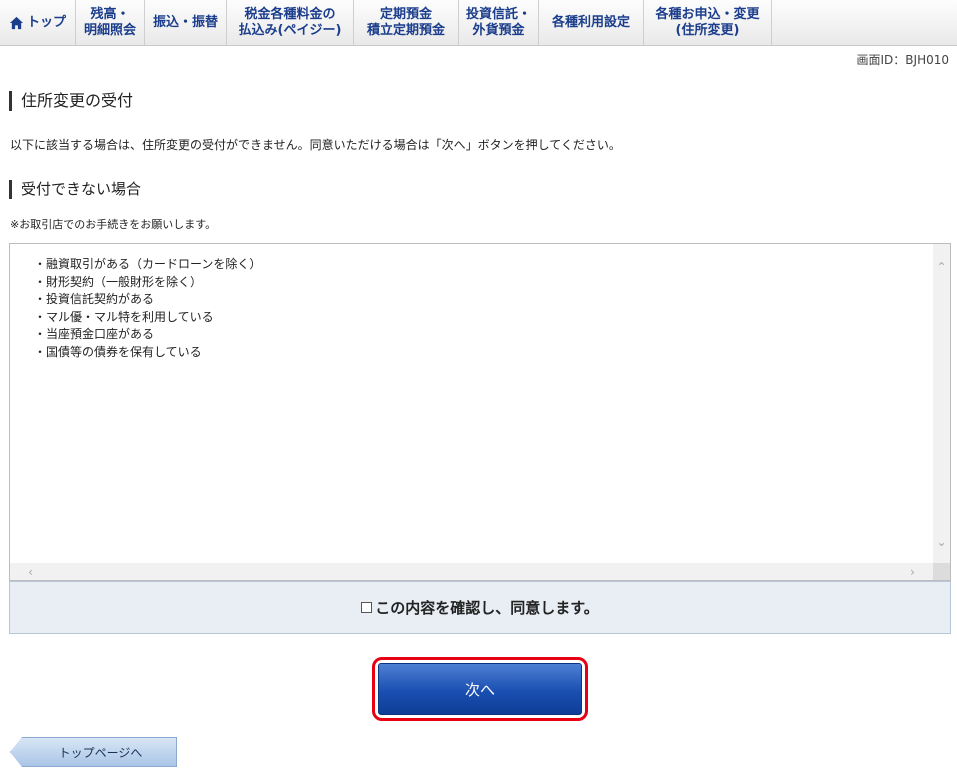  Describe the element at coordinates (118, 281) in the screenshot. I see `list-item: ・財形契約（一般財形を除く）` at that location.